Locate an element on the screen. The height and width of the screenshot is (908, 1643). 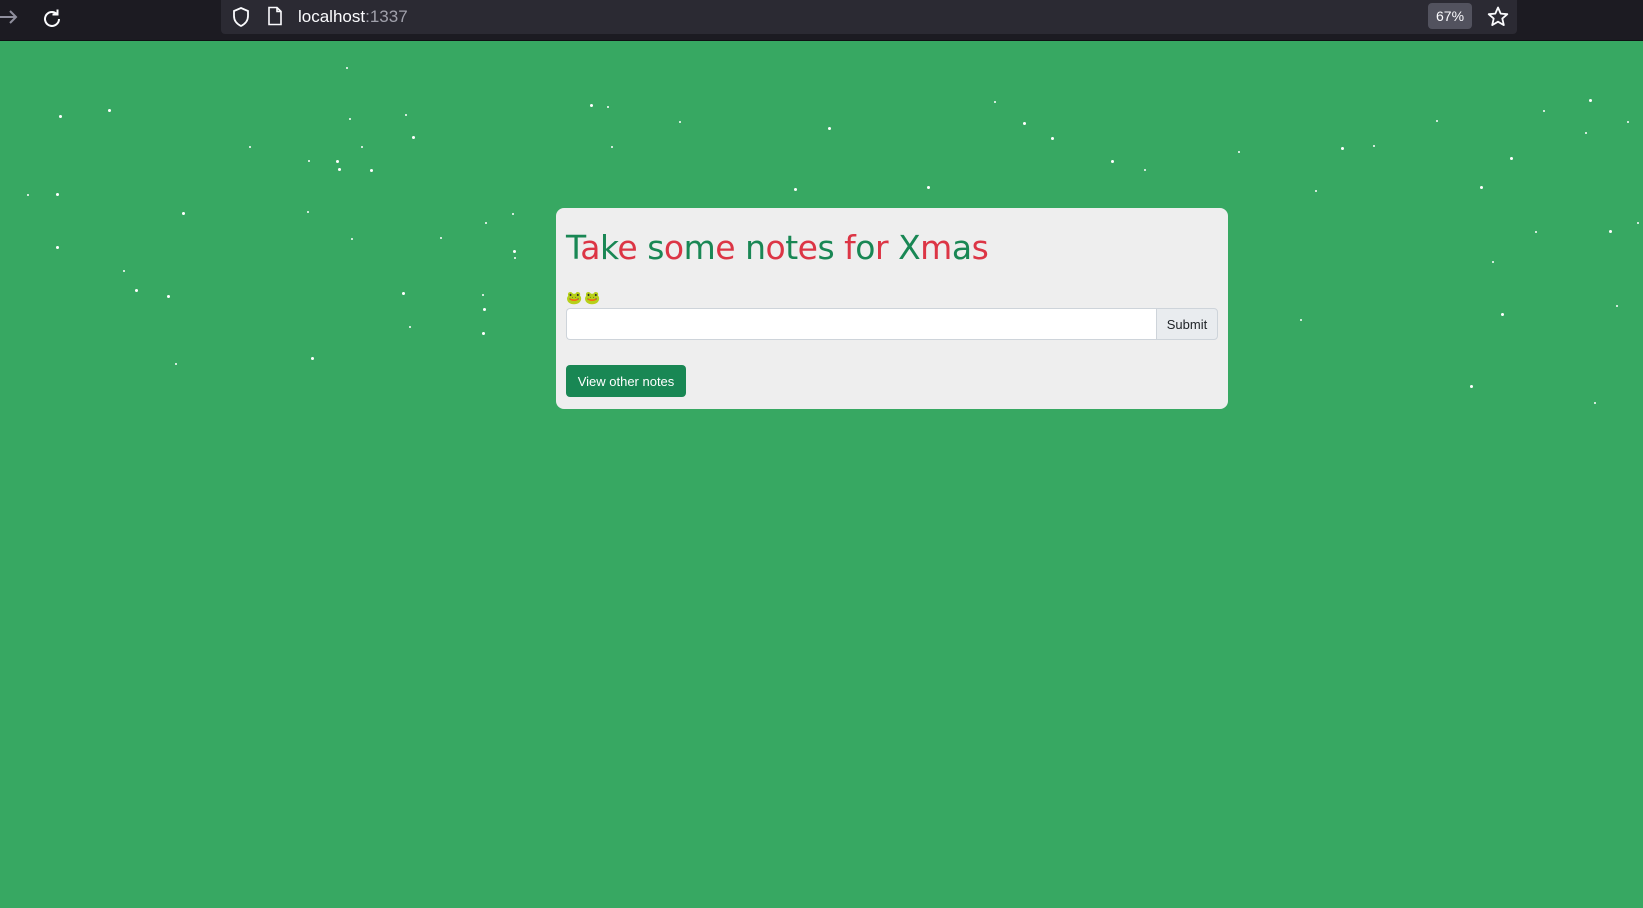
browser-toolbar: localhost:1337 67% is located at coordinates (821, 20).